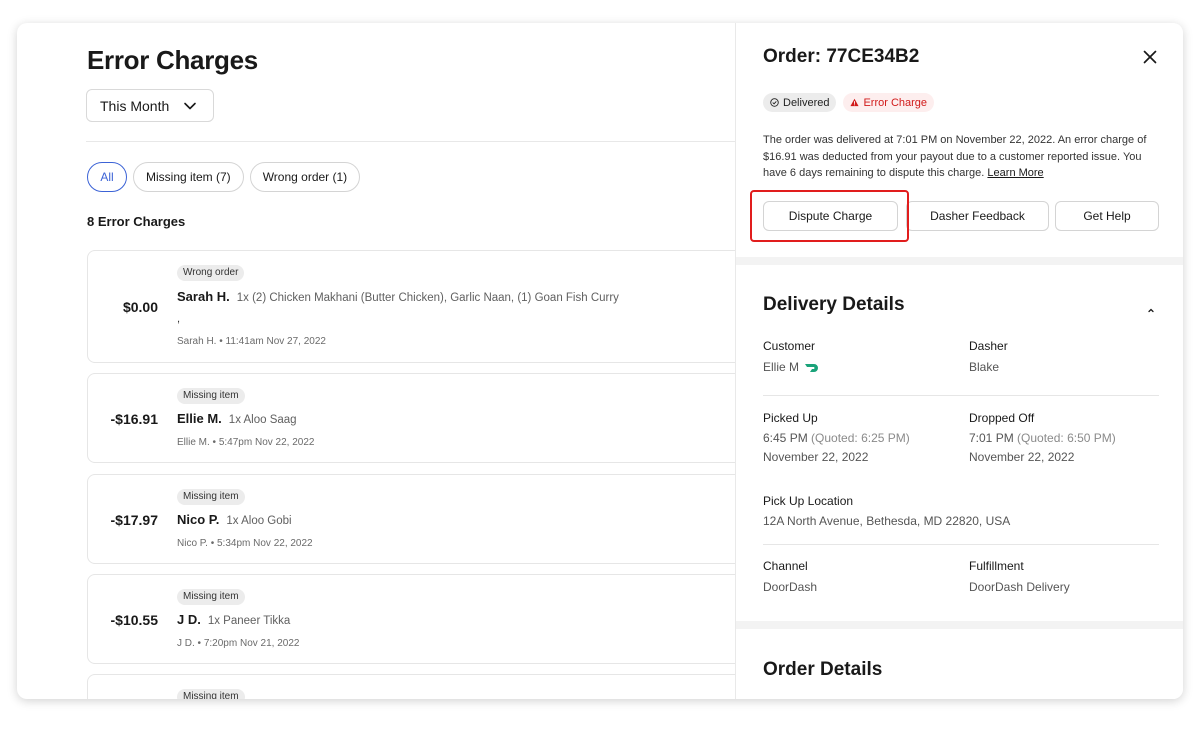 The height and width of the screenshot is (730, 1200). Describe the element at coordinates (830, 216) in the screenshot. I see `dispute-charge-button: Dispute Charge` at that location.